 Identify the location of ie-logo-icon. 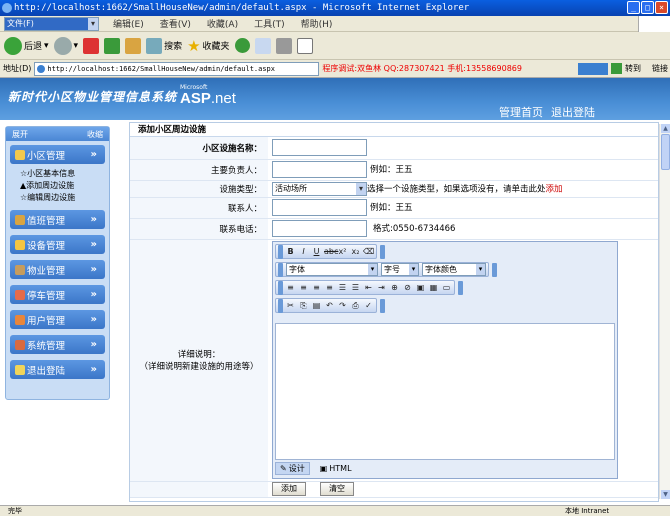
(7, 8).